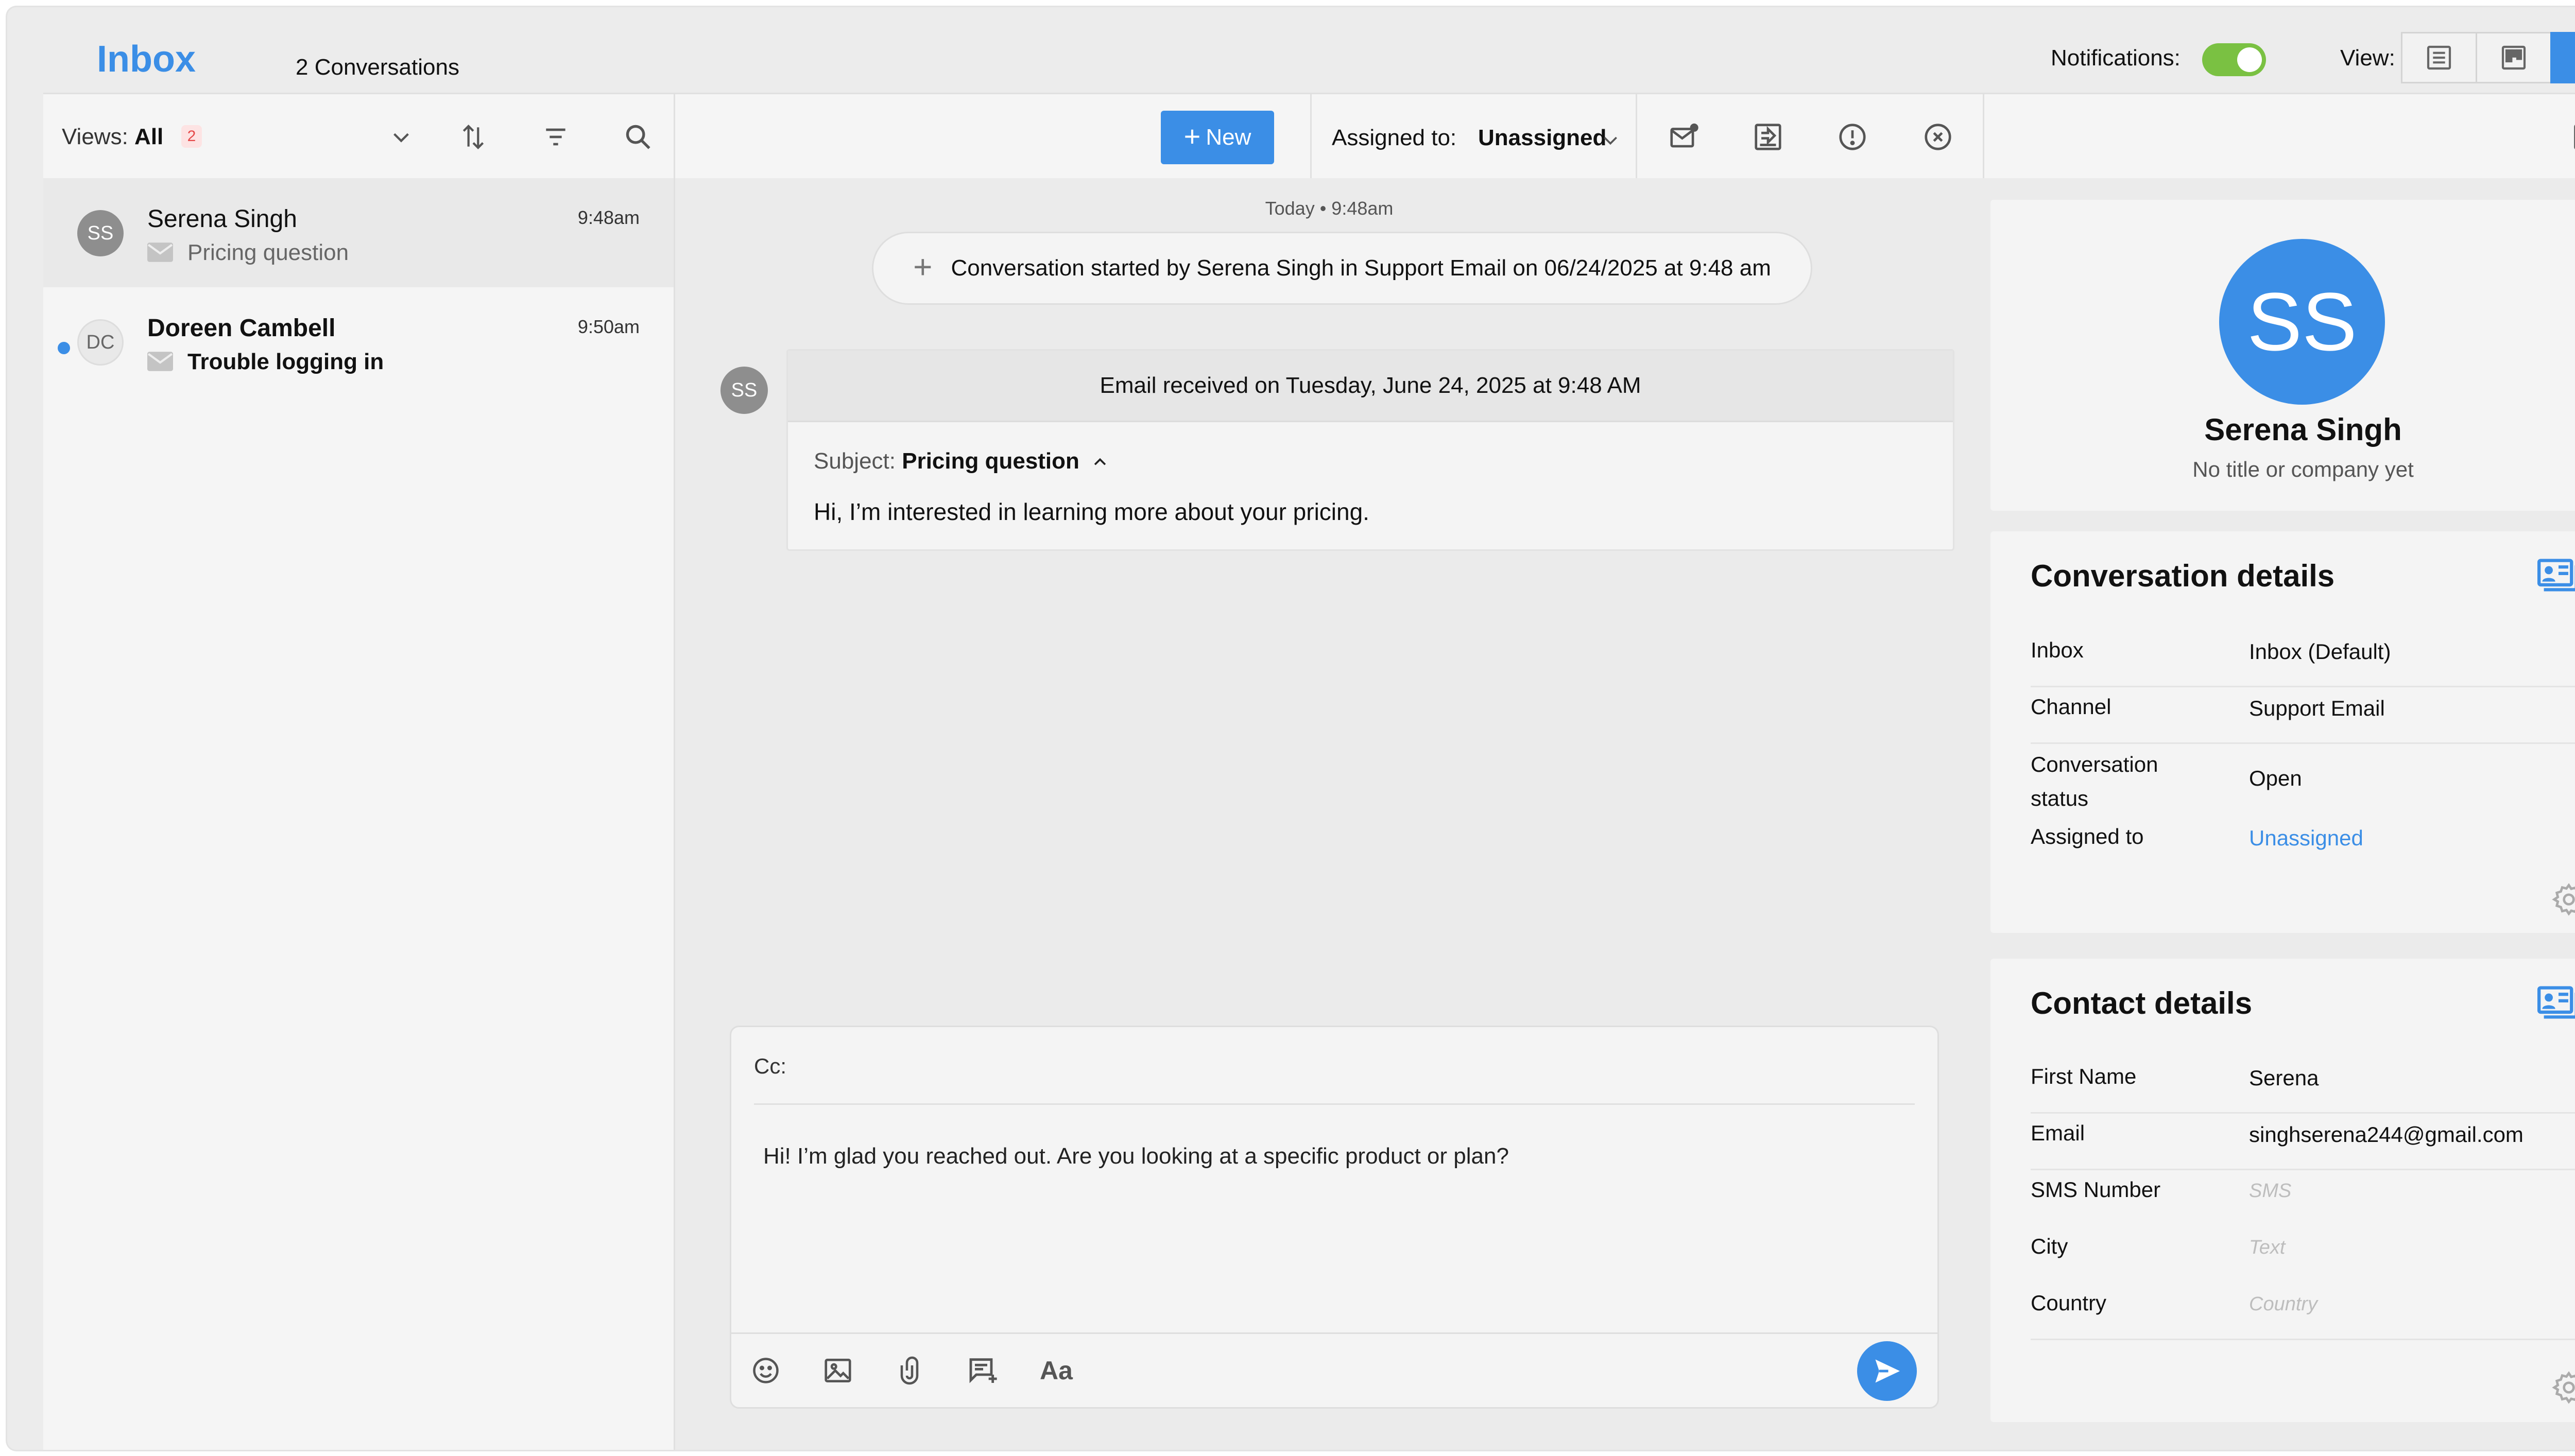  I want to click on chevron-down-icon, so click(401, 138).